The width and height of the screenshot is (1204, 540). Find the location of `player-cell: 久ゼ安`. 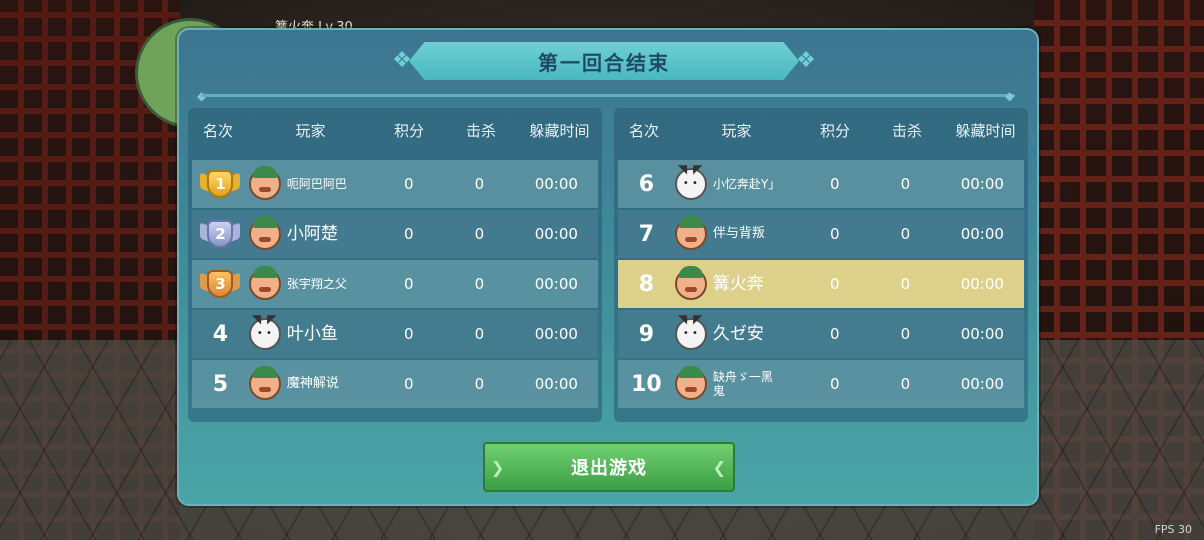

player-cell: 久ゼ安 is located at coordinates (737, 331).